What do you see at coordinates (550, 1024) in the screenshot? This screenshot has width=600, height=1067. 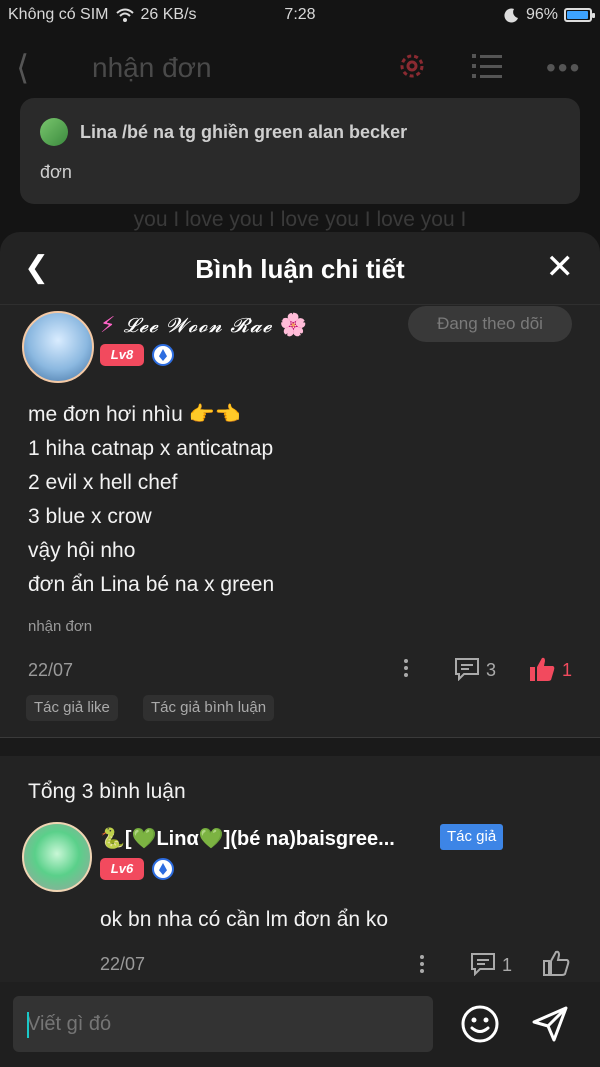 I see `send-icon` at bounding box center [550, 1024].